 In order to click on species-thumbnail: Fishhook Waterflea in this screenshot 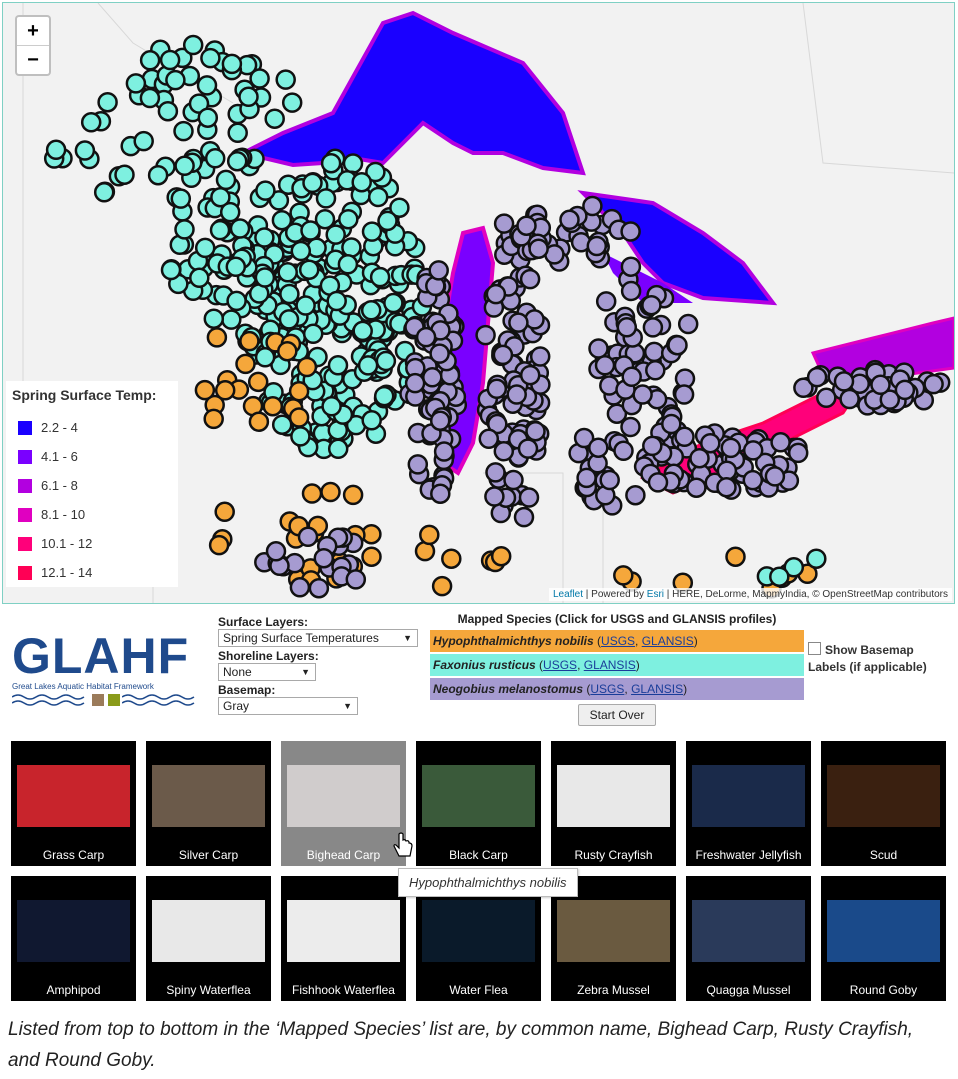, I will do `click(343, 938)`.